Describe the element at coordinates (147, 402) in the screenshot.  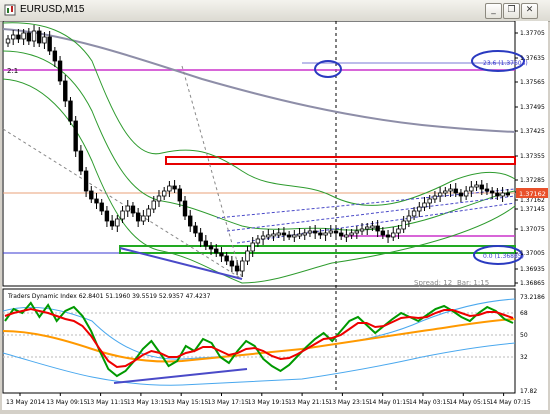
I see `time-tick-label: 13 May 13:15` at that location.